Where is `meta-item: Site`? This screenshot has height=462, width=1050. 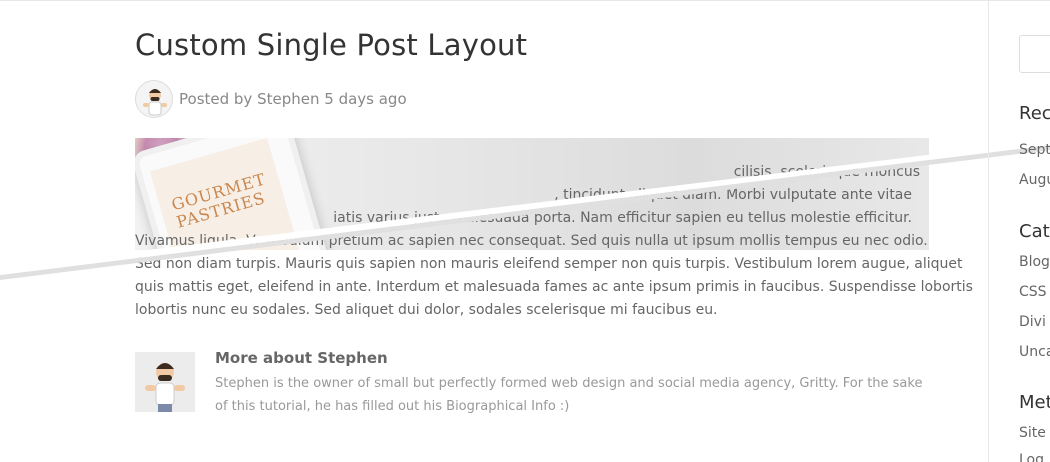
meta-item: Site is located at coordinates (1032, 433).